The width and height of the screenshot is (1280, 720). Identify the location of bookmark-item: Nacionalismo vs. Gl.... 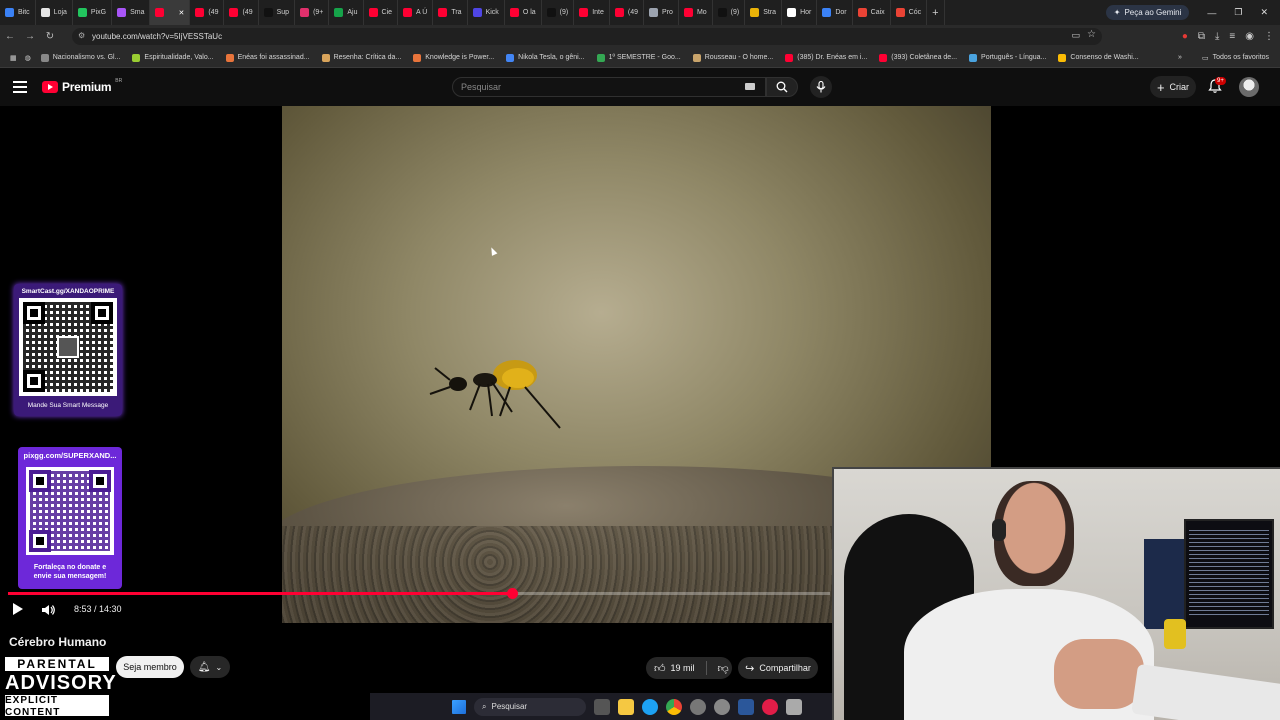
(81, 57).